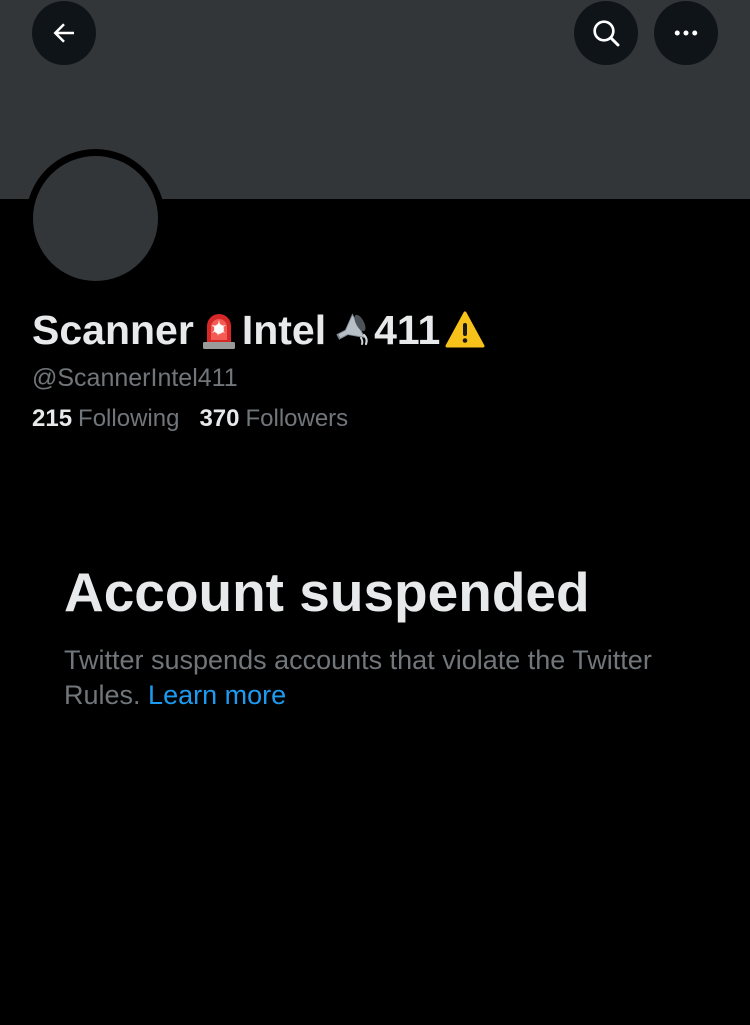 This screenshot has height=1025, width=750. I want to click on followers-link: 370 Followers, so click(273, 419).